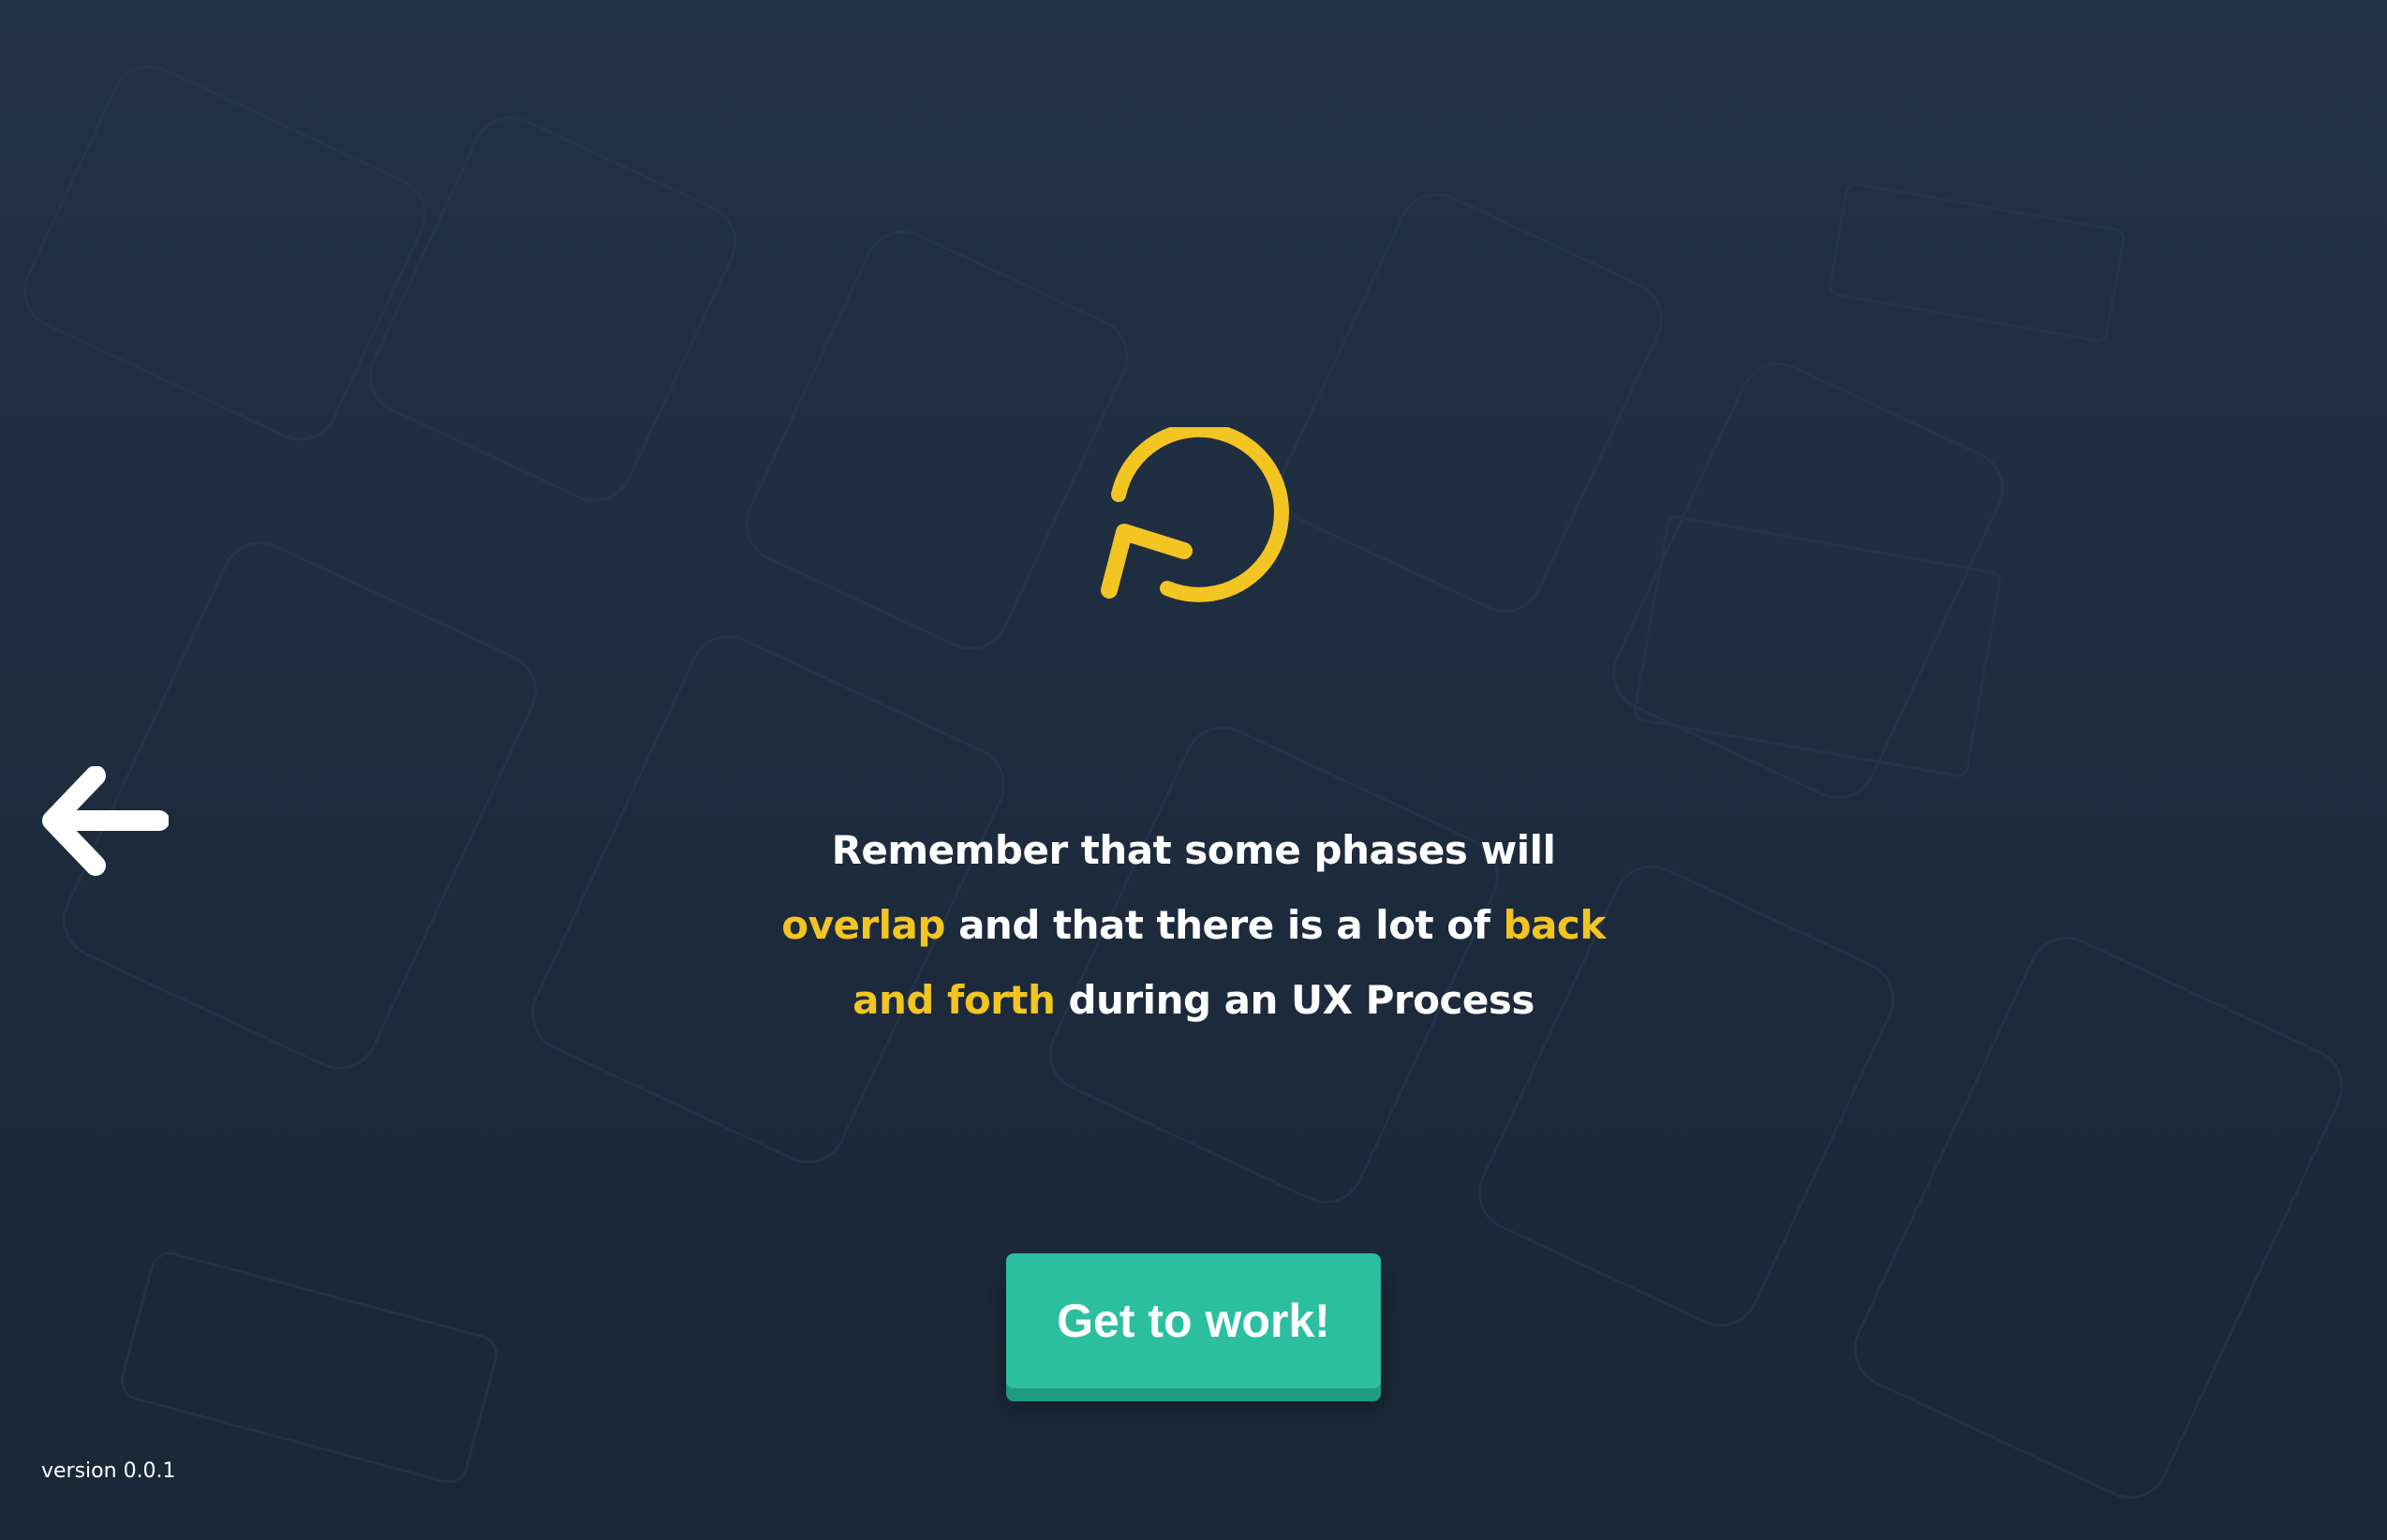  Describe the element at coordinates (863, 925) in the screenshot. I see `highlight-overlap: overlap` at that location.